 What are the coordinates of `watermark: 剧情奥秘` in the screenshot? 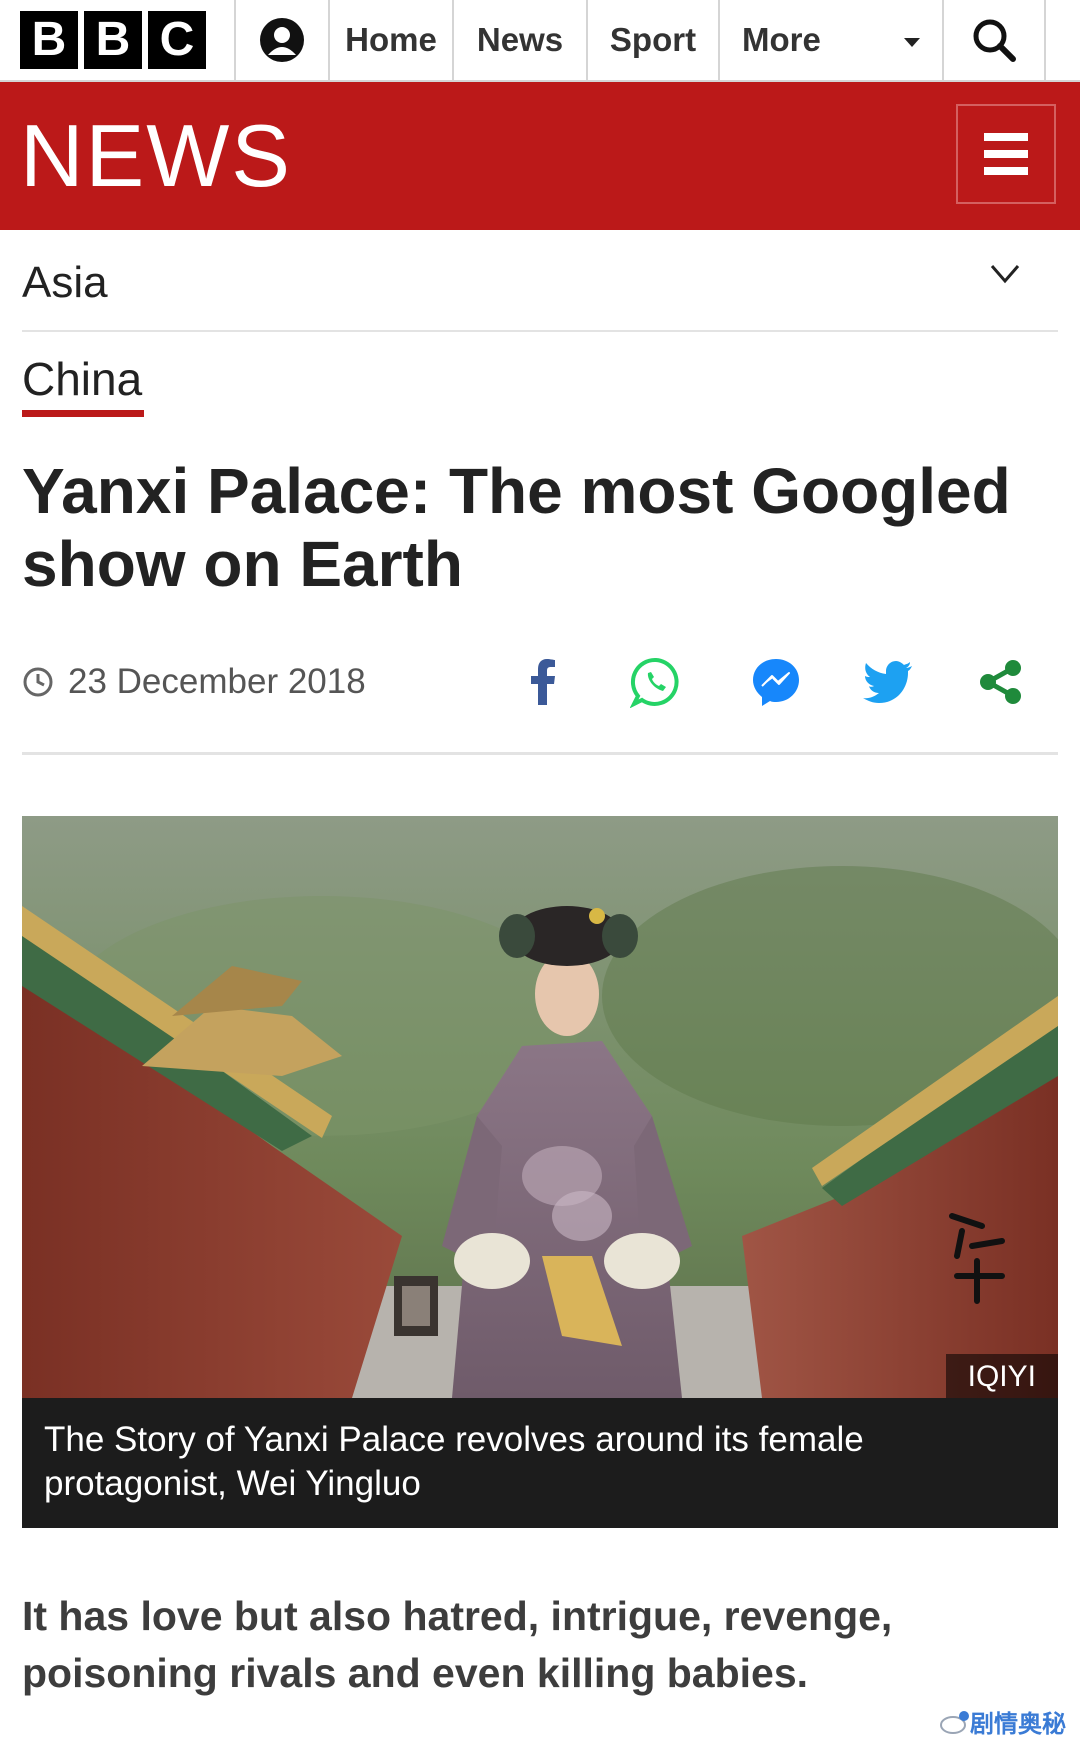 It's located at (1003, 1721).